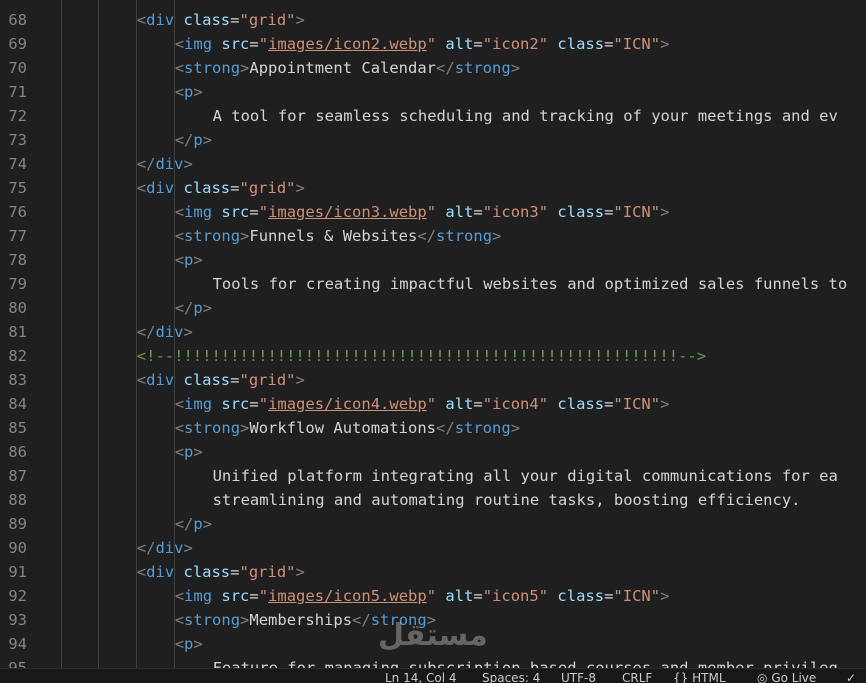  I want to click on go-live-button: ◎ Go Live, so click(786, 677).